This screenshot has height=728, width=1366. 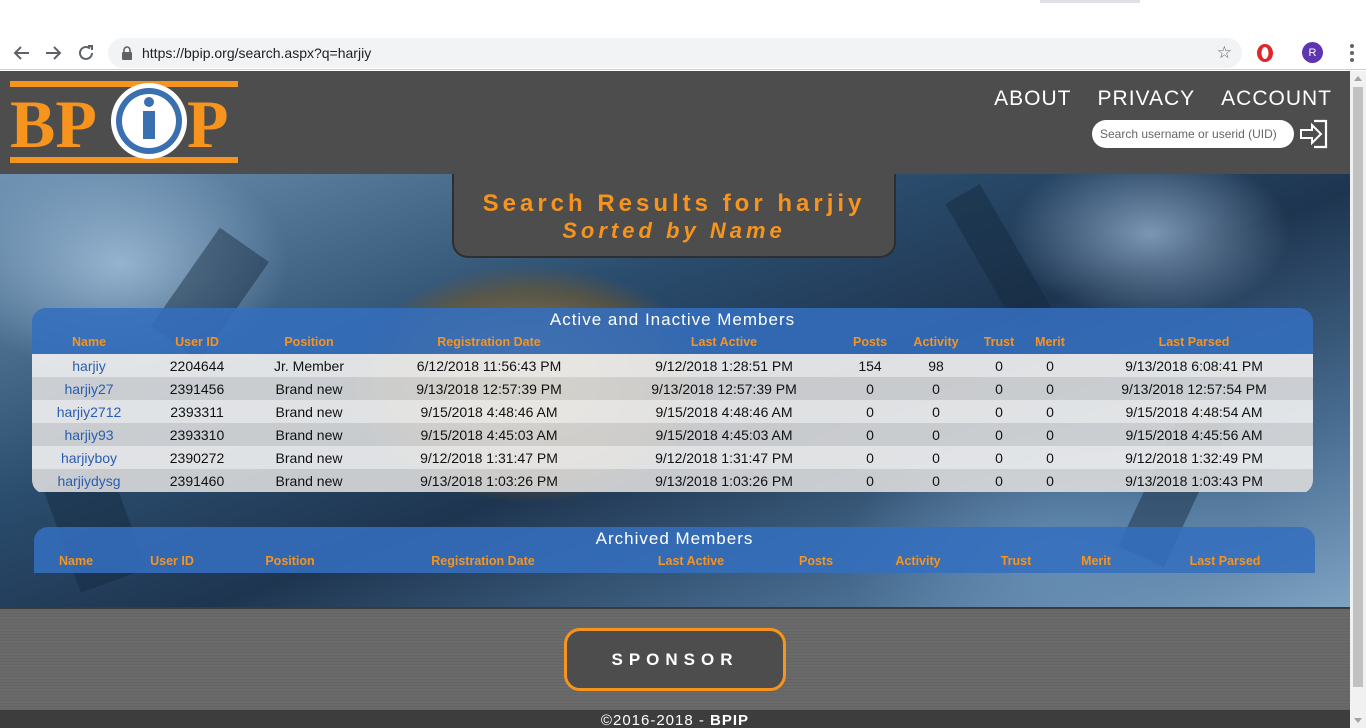 What do you see at coordinates (675, 53) in the screenshot?
I see `address-bar: https://bpip.org/search.aspx?q=harjiy ☆` at bounding box center [675, 53].